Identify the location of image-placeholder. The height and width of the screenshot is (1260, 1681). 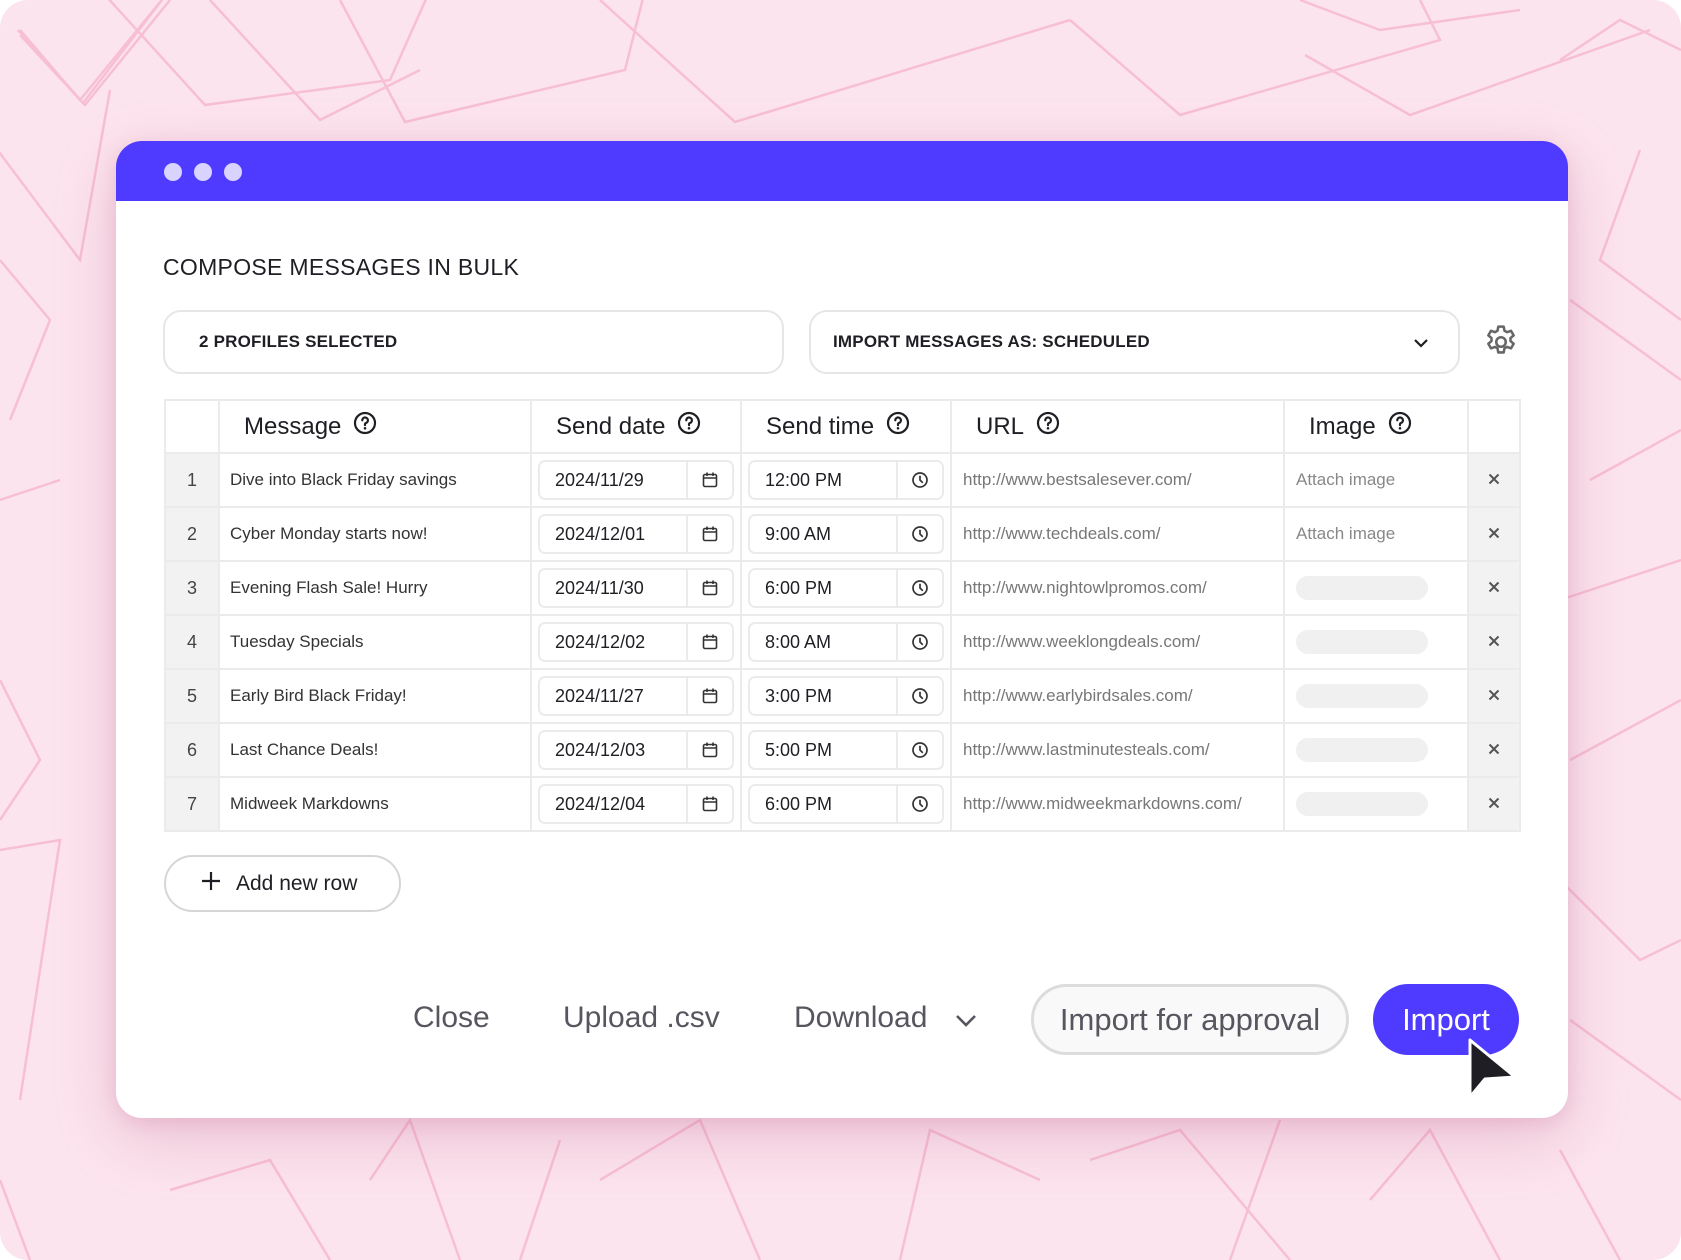
(1362, 750).